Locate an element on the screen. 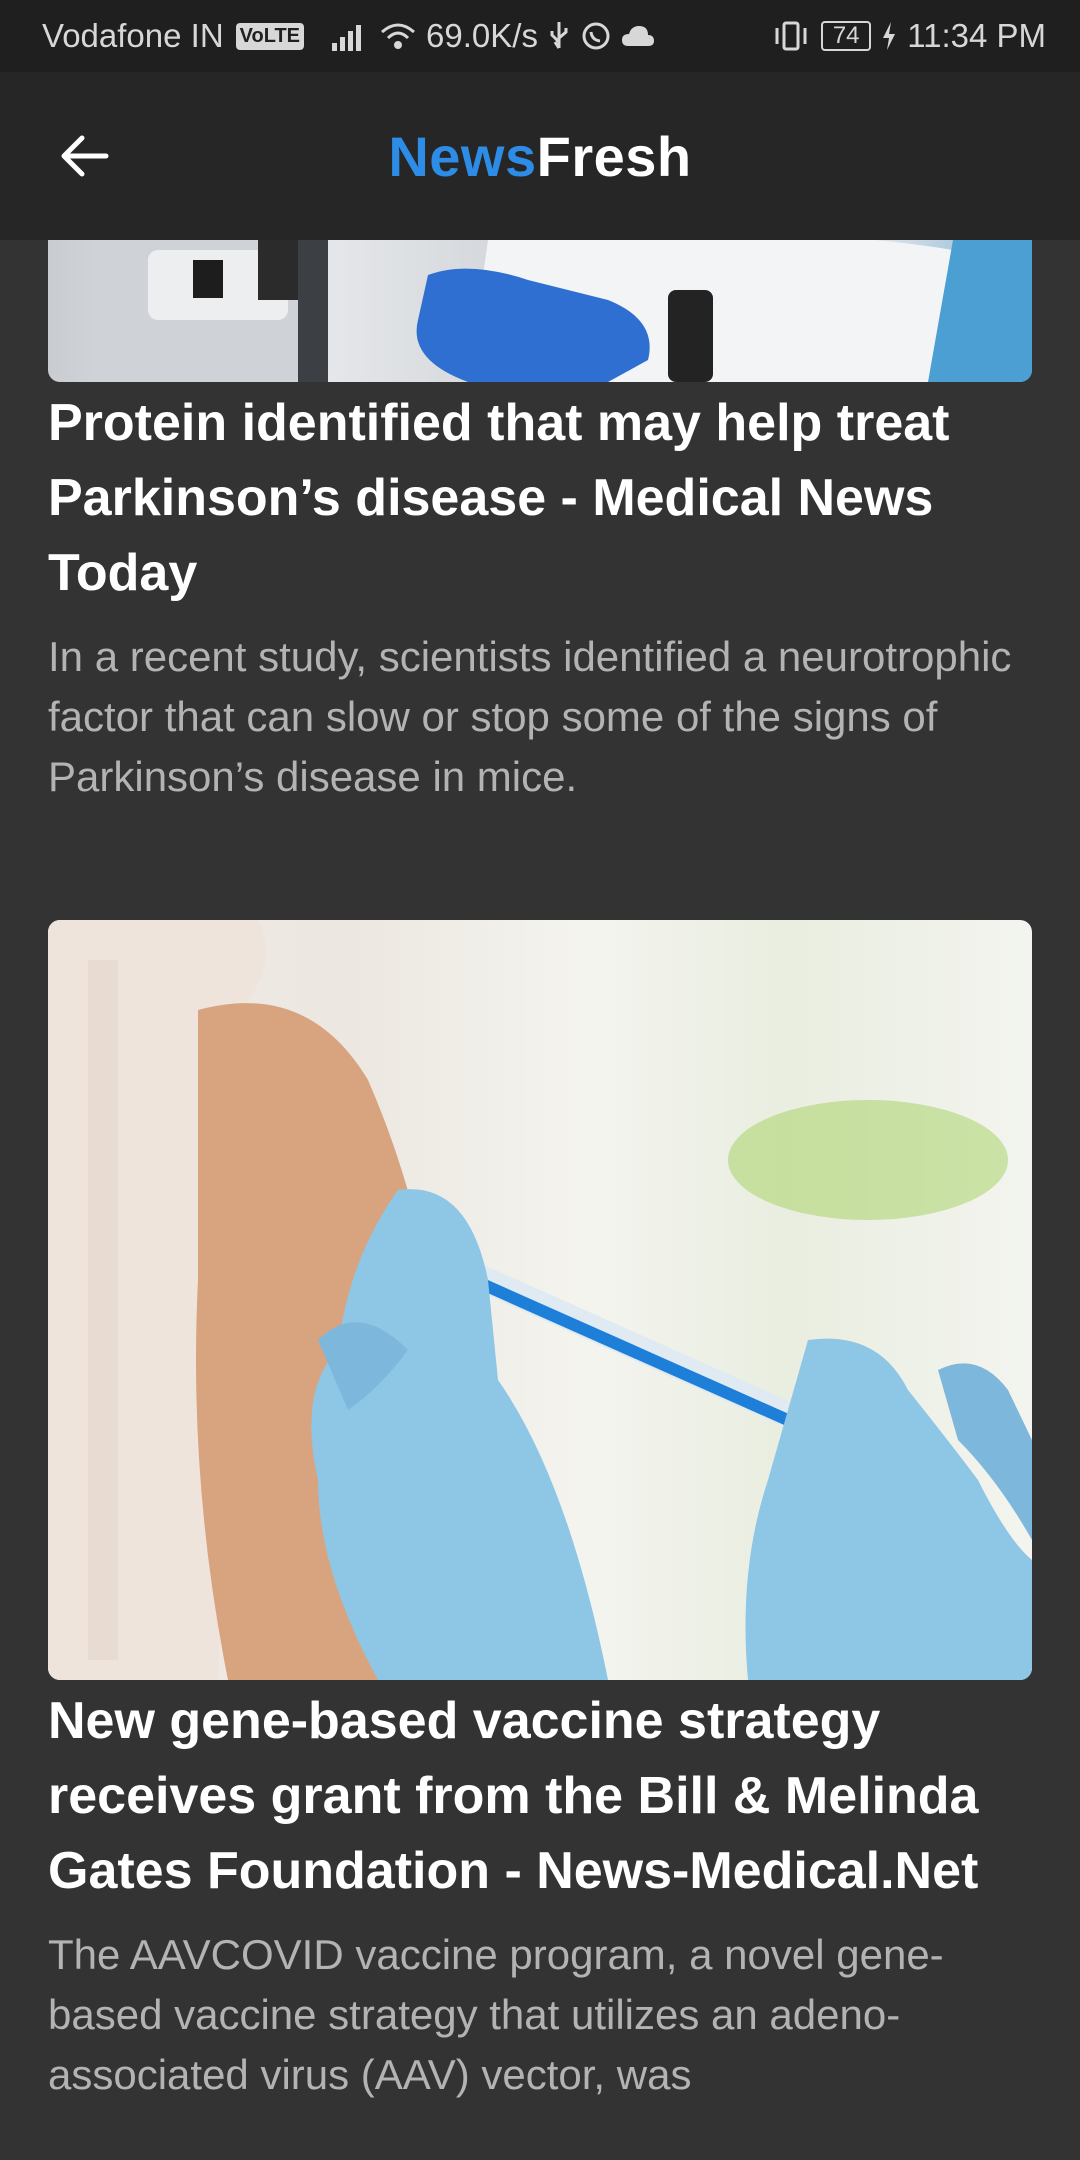 The height and width of the screenshot is (2160, 1080). app-title: NewsFresh is located at coordinates (540, 156).